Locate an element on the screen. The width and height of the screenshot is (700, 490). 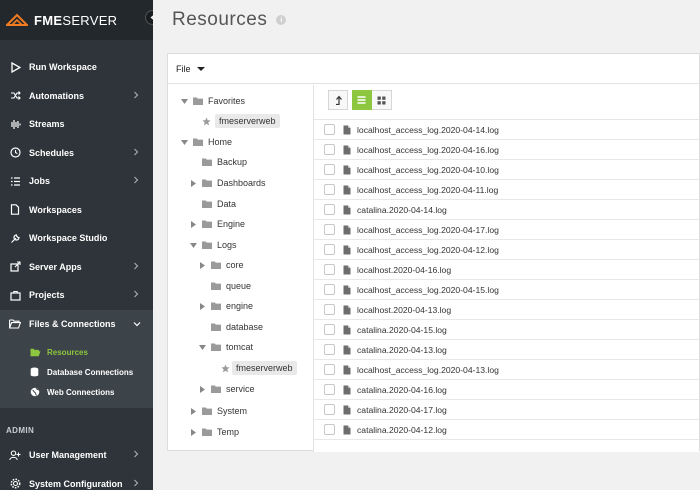
tree-node-database: database is located at coordinates (237, 327).